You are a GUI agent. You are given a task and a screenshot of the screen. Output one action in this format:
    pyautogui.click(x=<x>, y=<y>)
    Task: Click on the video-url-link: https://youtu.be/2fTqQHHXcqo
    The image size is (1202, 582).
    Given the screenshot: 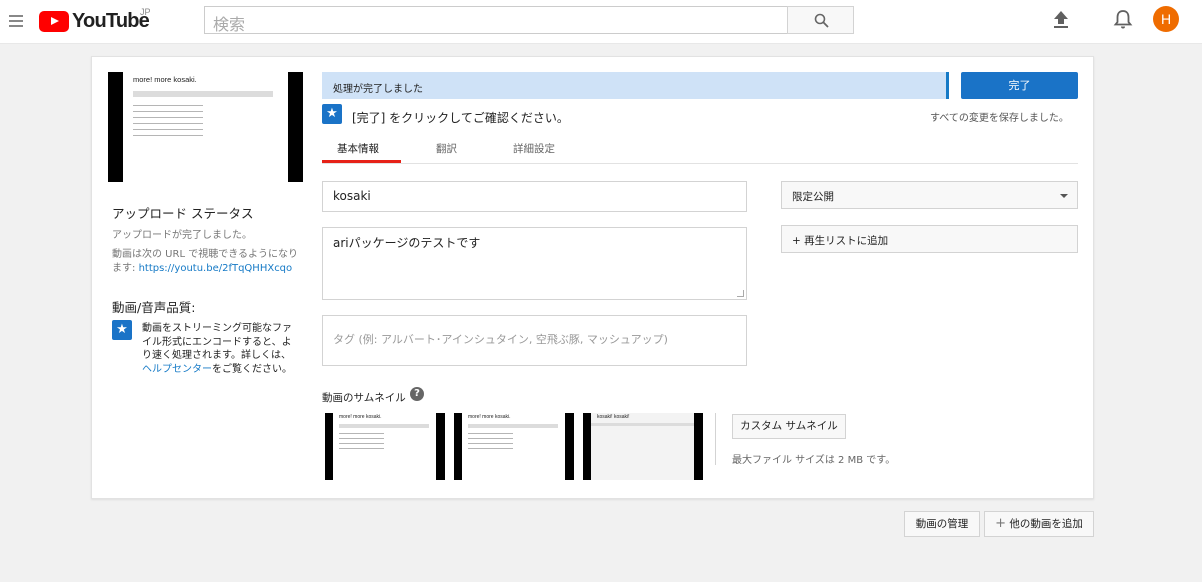 What is the action you would take?
    pyautogui.click(x=216, y=268)
    